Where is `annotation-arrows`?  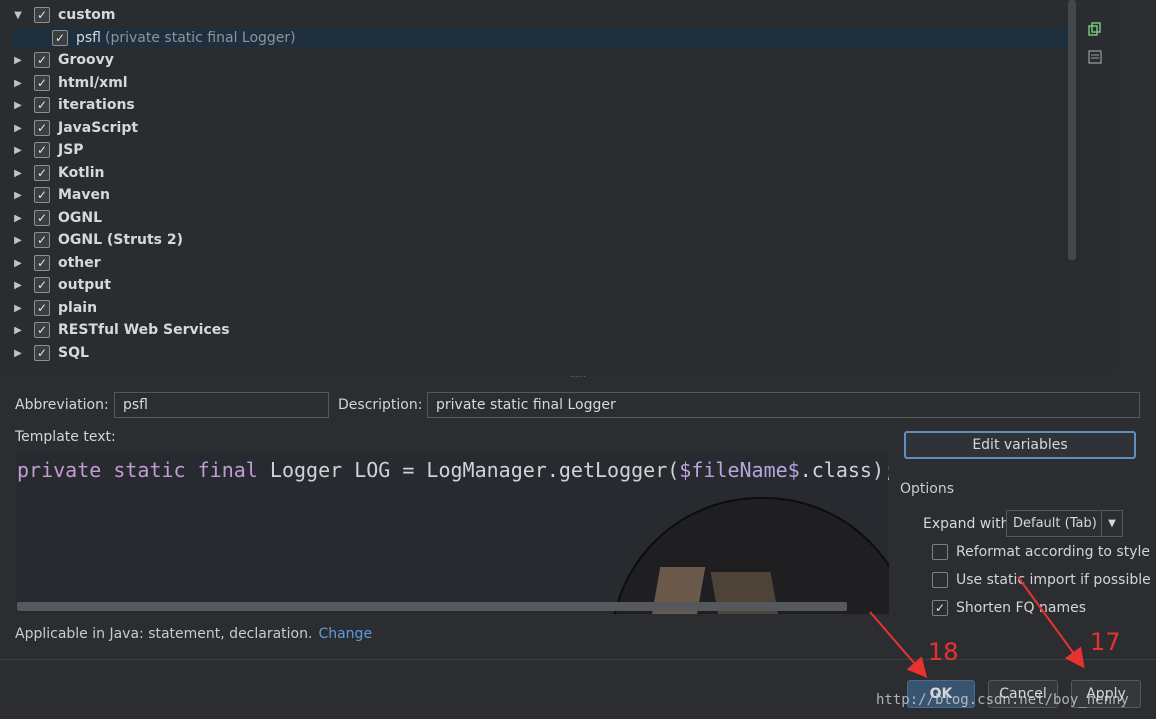 annotation-arrows is located at coordinates (977, 627).